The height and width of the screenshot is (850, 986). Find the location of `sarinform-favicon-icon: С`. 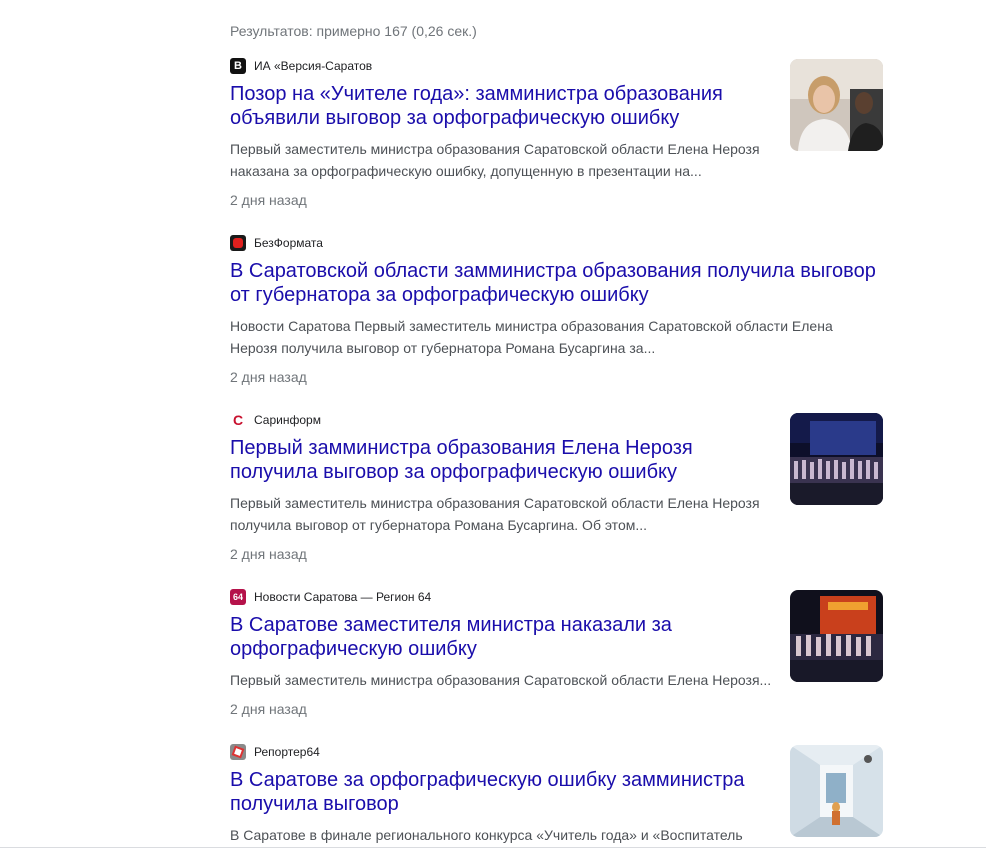

sarinform-favicon-icon: С is located at coordinates (238, 420).